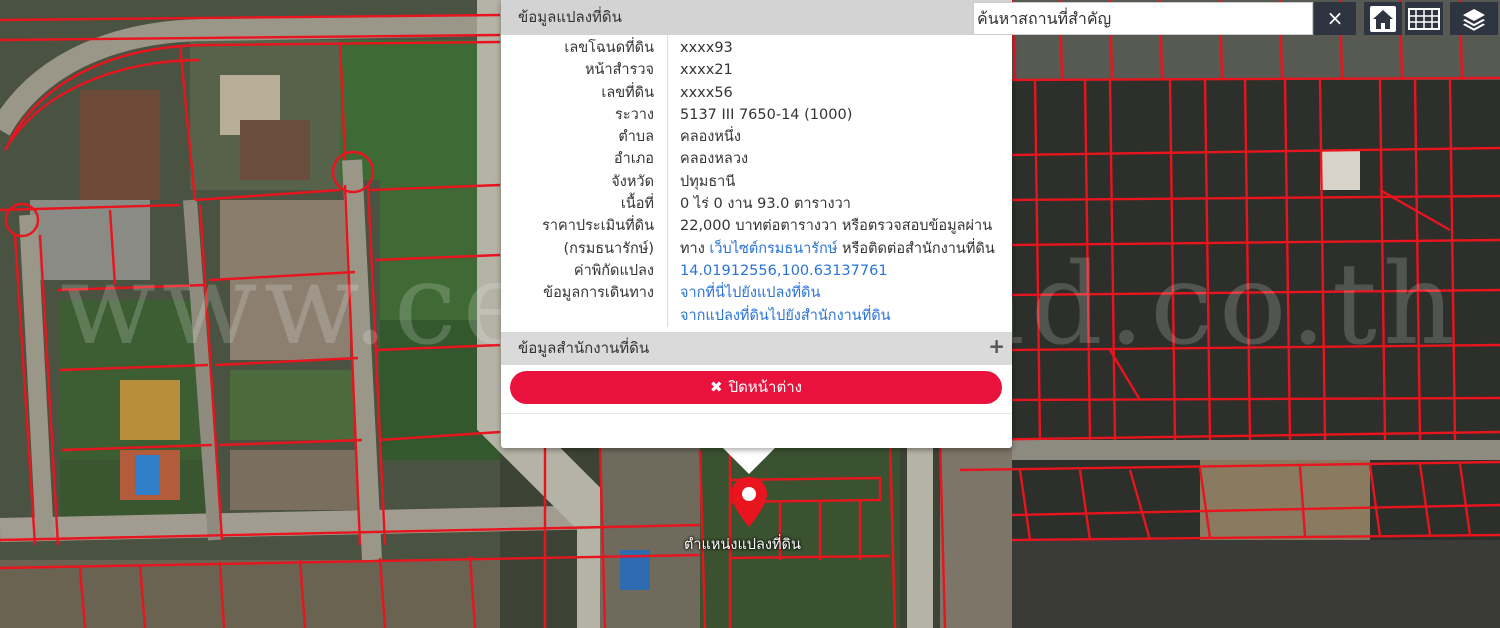  I want to click on row-label: ระวาง, so click(634, 114).